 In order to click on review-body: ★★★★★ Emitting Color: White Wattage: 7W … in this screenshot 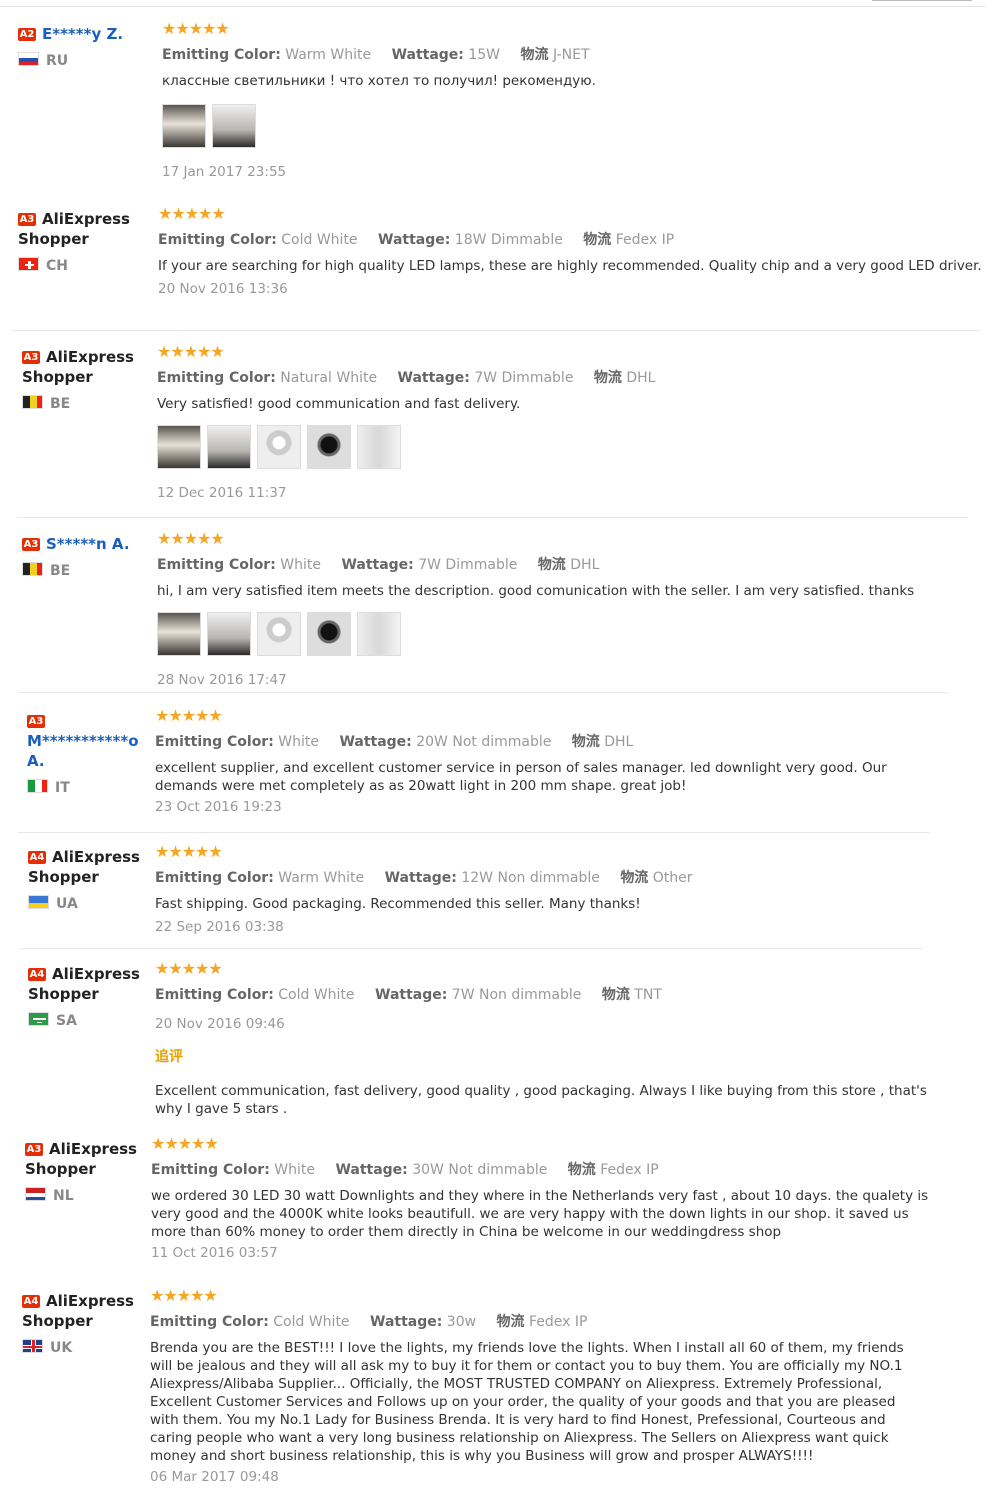, I will do `click(557, 609)`.